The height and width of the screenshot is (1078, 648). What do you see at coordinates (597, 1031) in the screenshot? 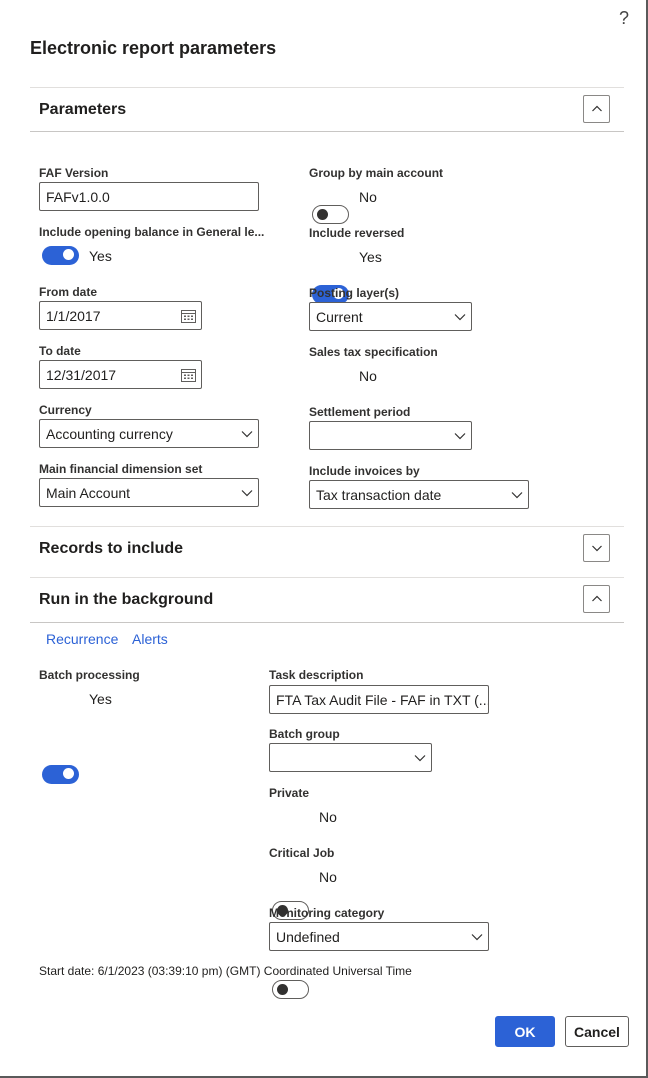
I see `cancel-button: Cancel` at bounding box center [597, 1031].